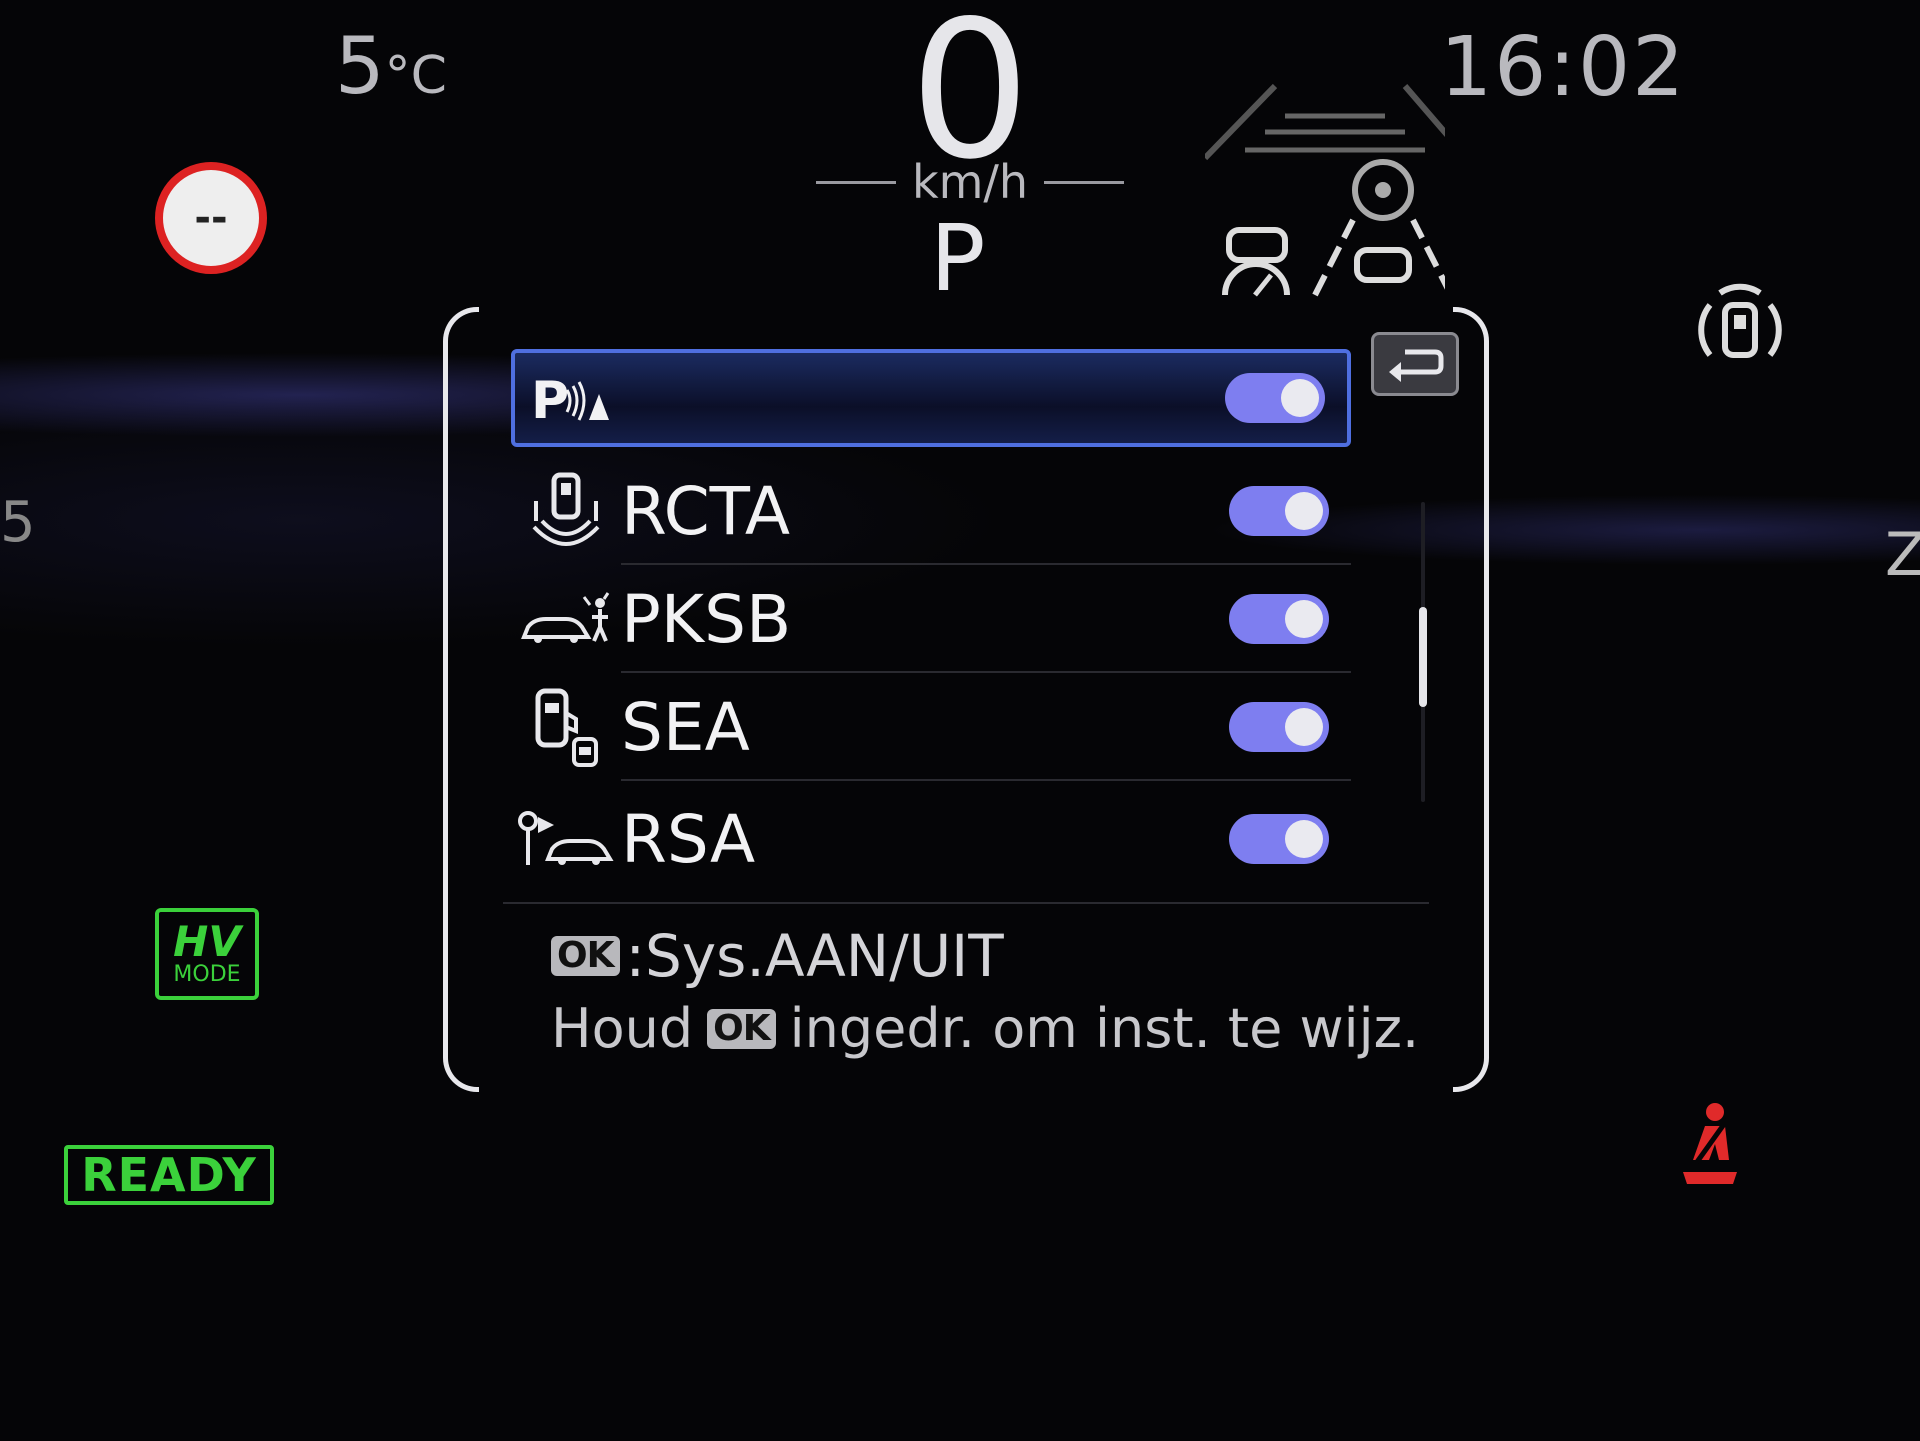 Image resolution: width=1920 pixels, height=1441 pixels. I want to click on menu-item-parking-sensor: P, so click(931, 398).